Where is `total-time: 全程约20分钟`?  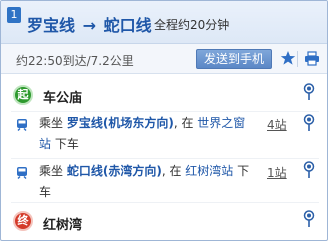
total-time: 全程约20分钟 is located at coordinates (192, 25).